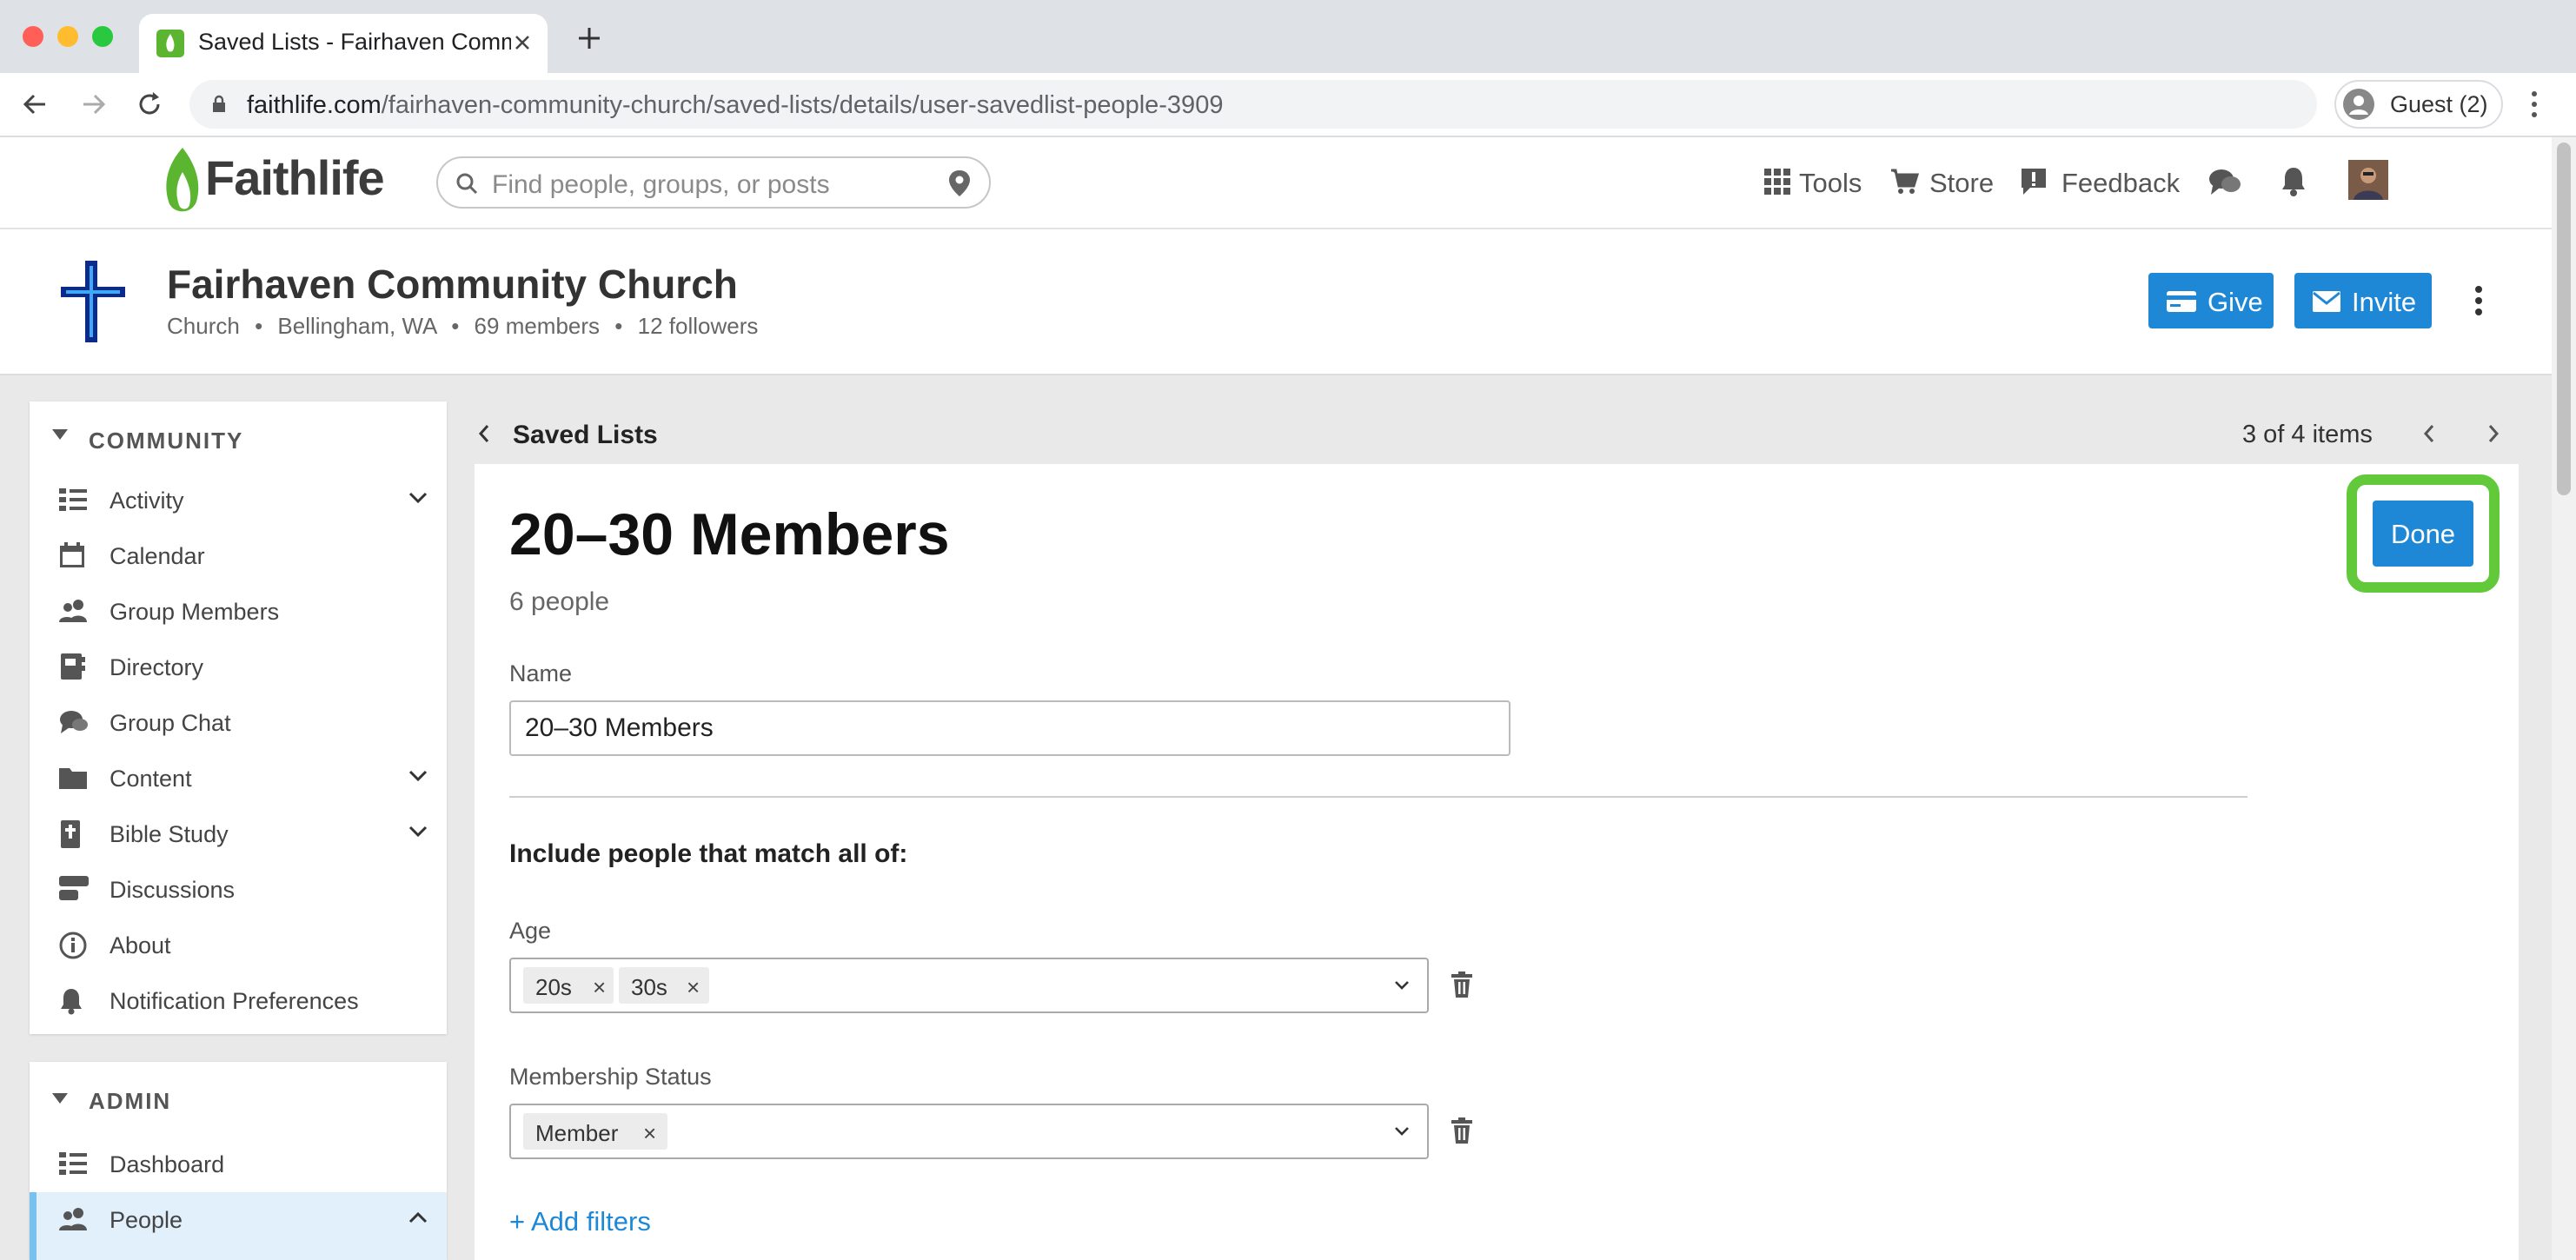 This screenshot has height=1260, width=2576. I want to click on browser-tab-strip: Saved Lists - Fairhaven Comm, so click(1288, 36).